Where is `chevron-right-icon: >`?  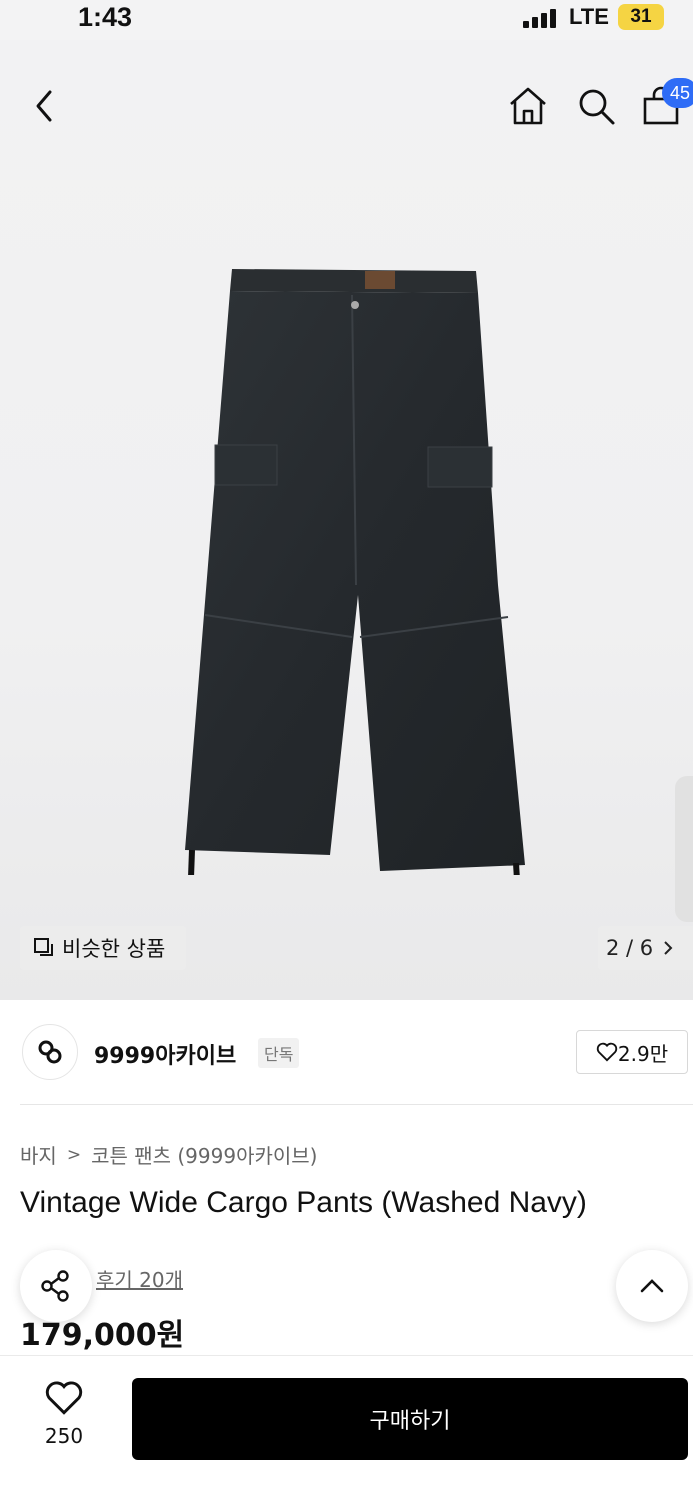 chevron-right-icon: > is located at coordinates (74, 1154).